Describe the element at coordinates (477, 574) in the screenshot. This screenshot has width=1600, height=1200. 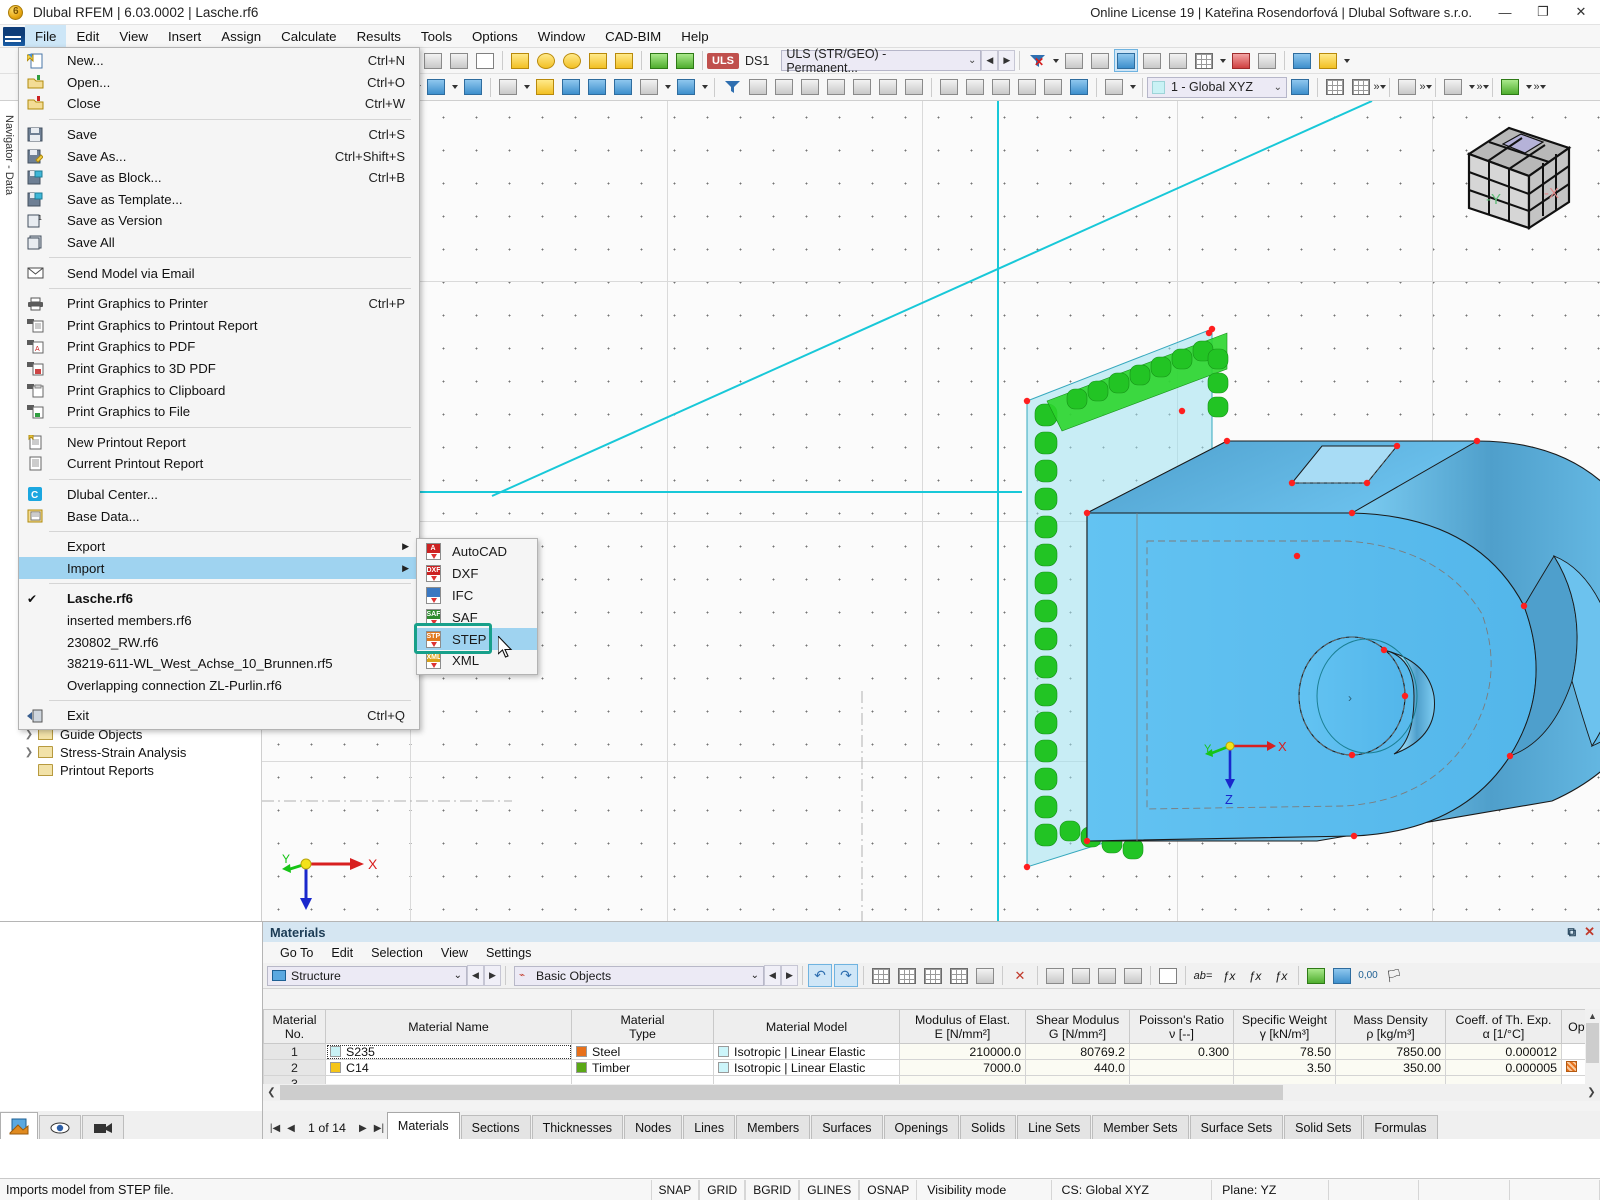
I see `import-dxf: DXF DXF` at that location.